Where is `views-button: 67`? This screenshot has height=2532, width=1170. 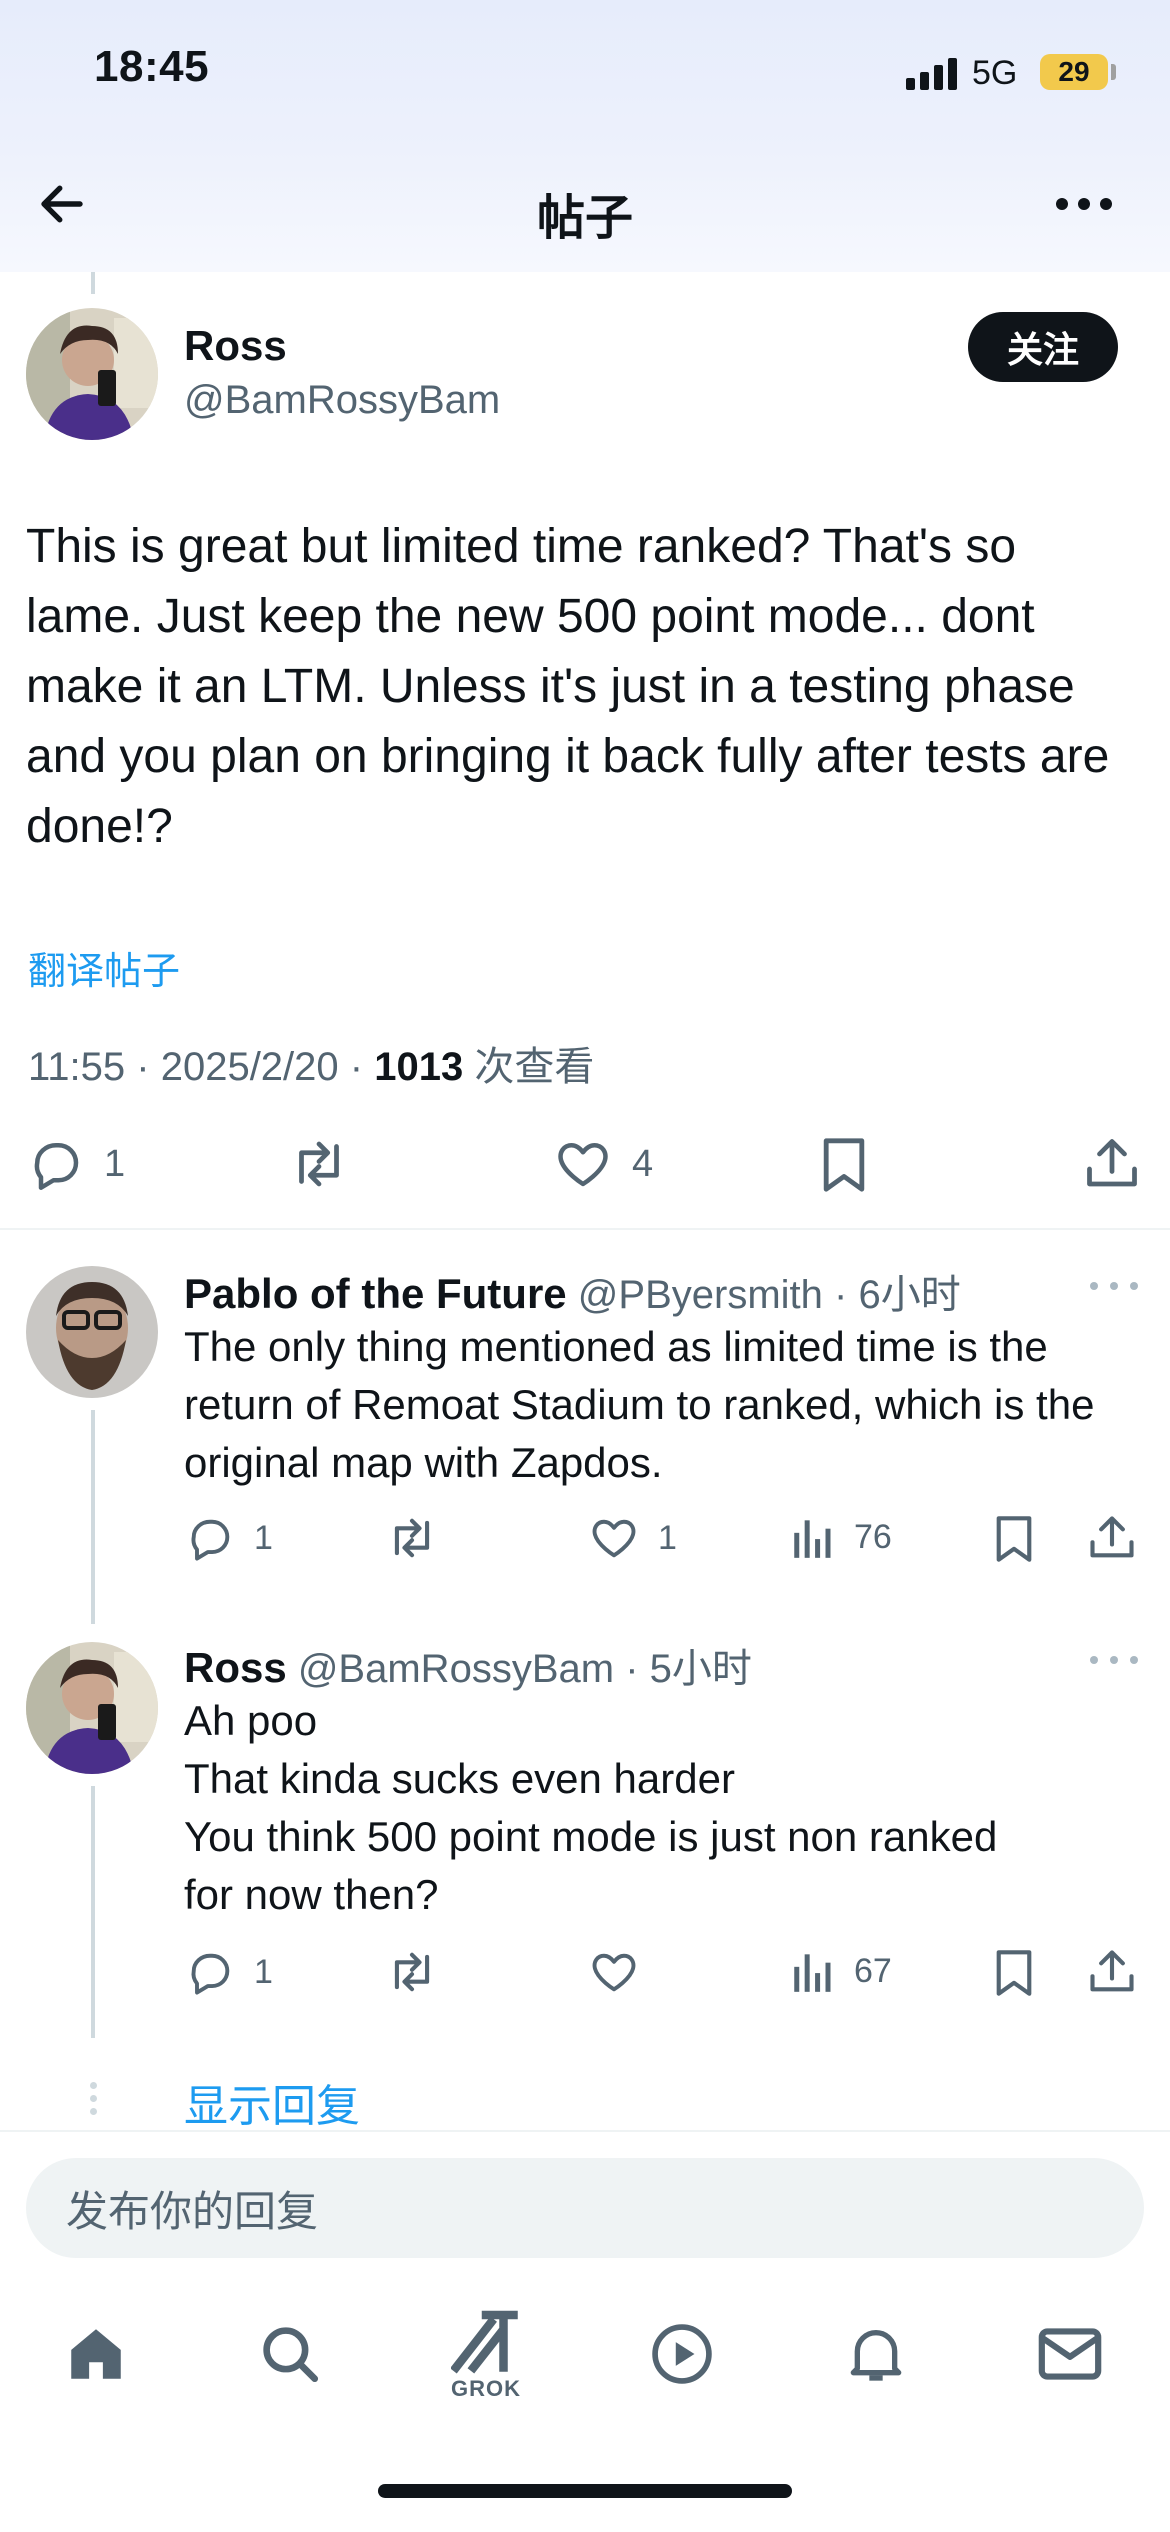 views-button: 67 is located at coordinates (841, 1971).